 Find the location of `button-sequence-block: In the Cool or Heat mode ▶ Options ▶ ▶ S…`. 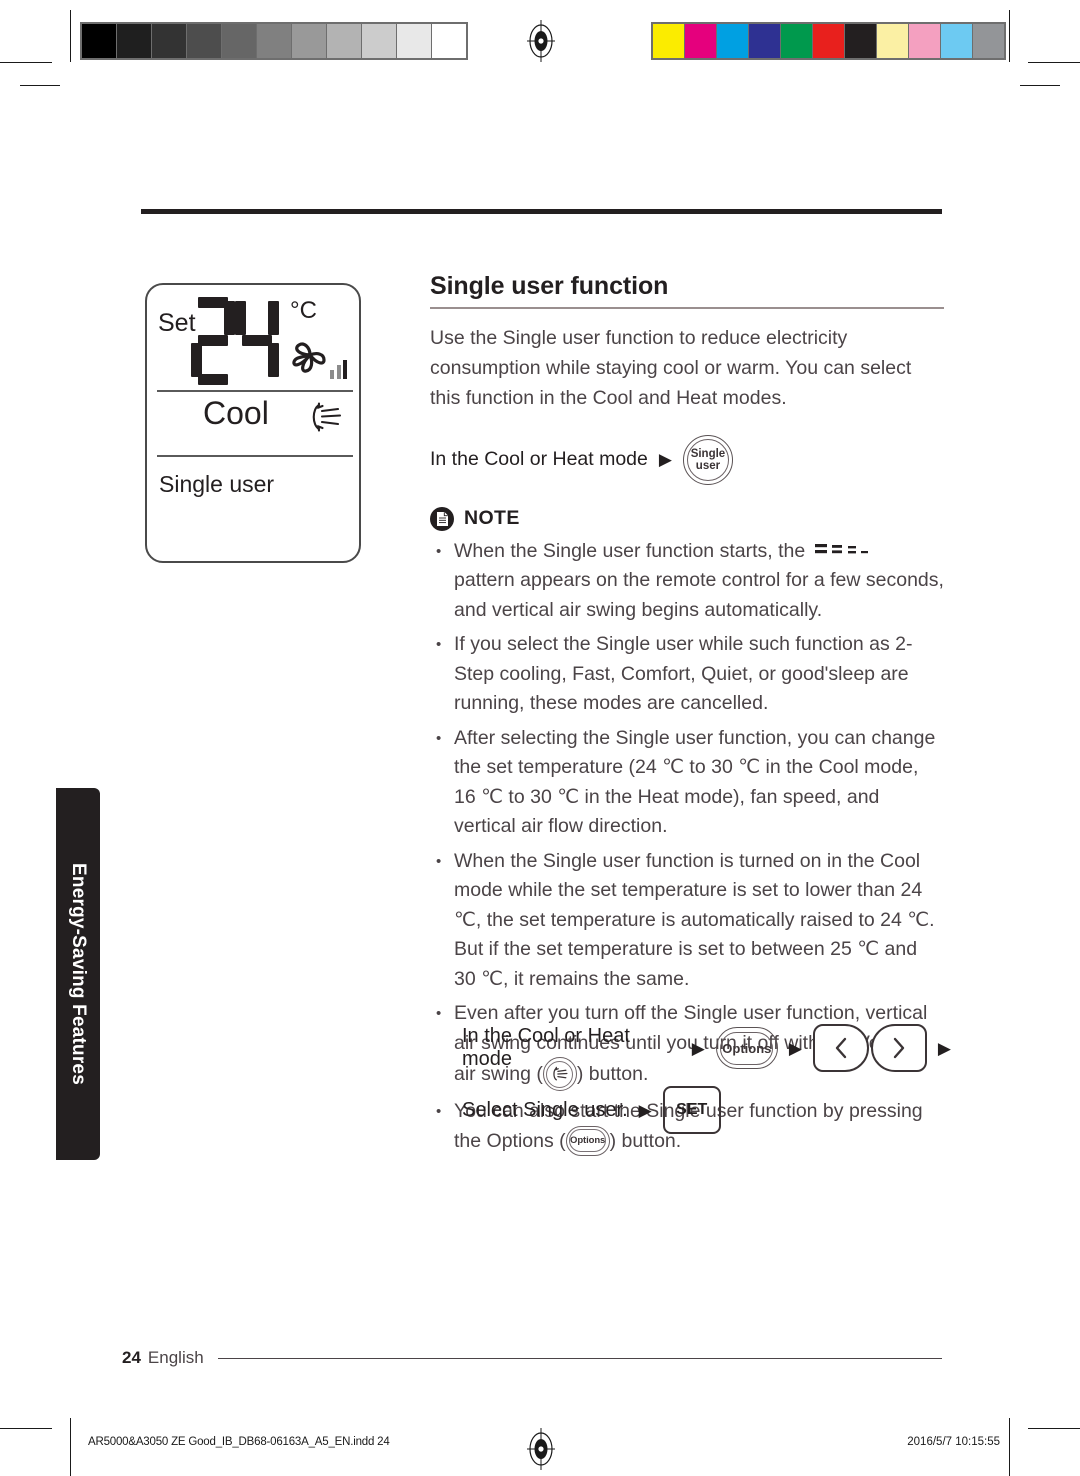

button-sequence-block: In the Cool or Heat mode ▶ Options ▶ ▶ S… is located at coordinates (712, 1079).